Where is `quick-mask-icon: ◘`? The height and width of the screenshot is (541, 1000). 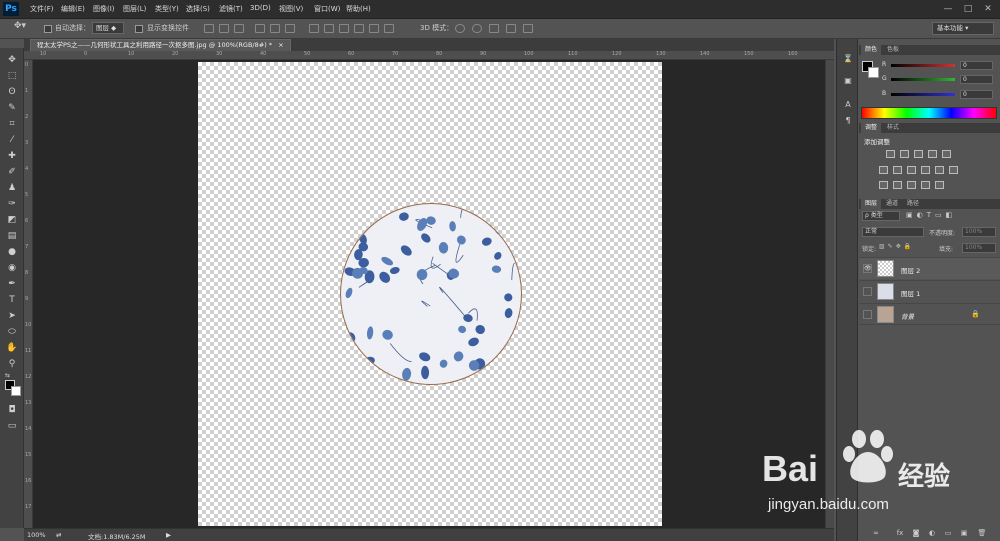
quick-mask-icon: ◘ is located at coordinates (12, 410).